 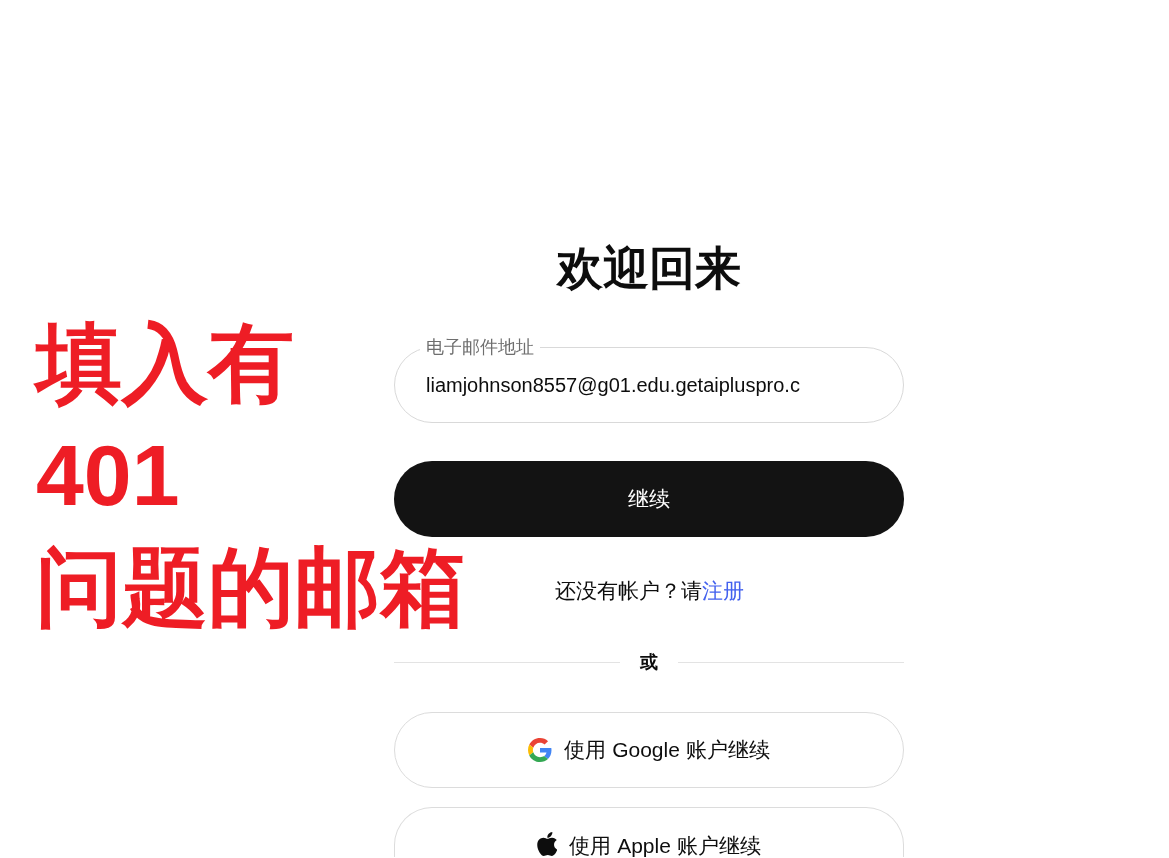 What do you see at coordinates (649, 662) in the screenshot?
I see `divider-text: 或` at bounding box center [649, 662].